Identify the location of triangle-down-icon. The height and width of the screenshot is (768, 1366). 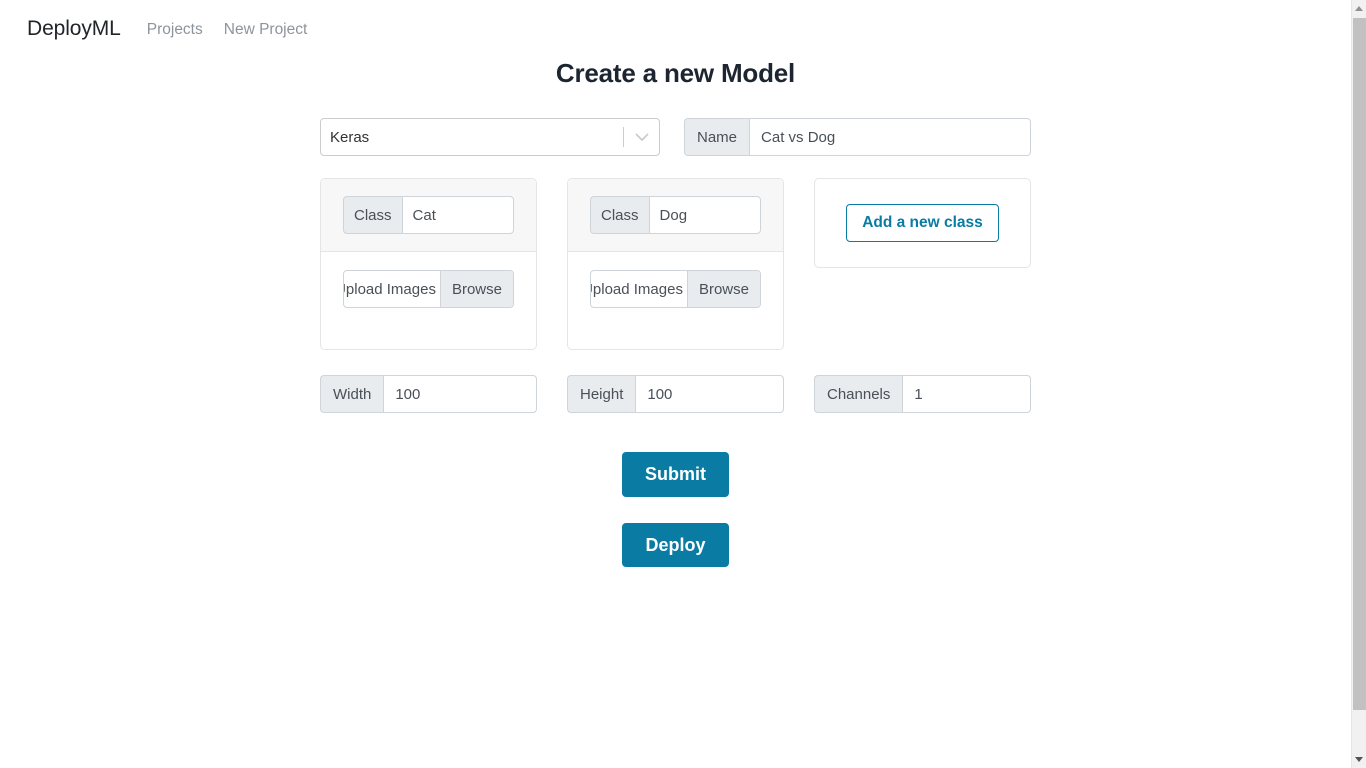
(1359, 759).